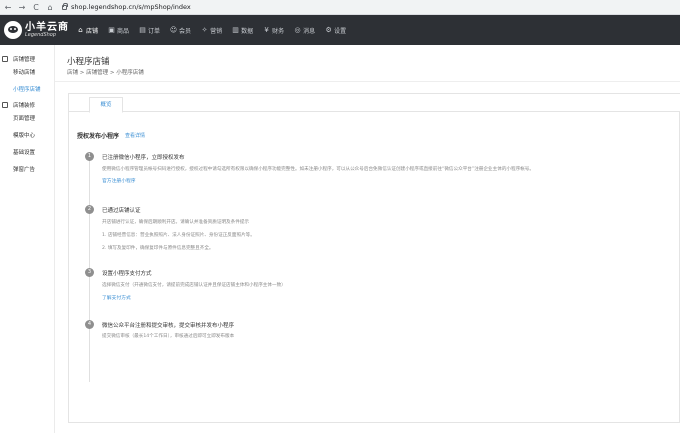  I want to click on nav-settings: ⚙ 设置, so click(335, 30).